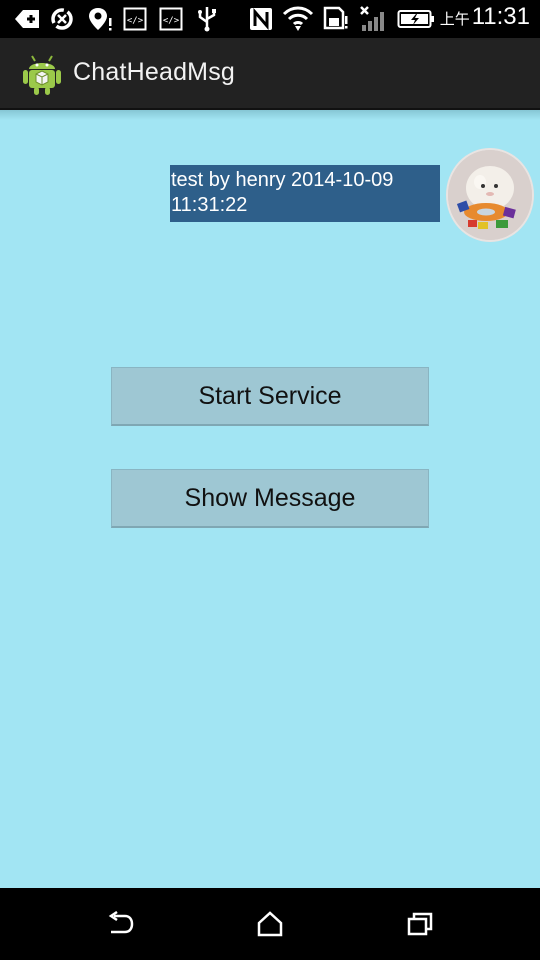 This screenshot has height=960, width=540. What do you see at coordinates (207, 19) in the screenshot?
I see `usb-icon` at bounding box center [207, 19].